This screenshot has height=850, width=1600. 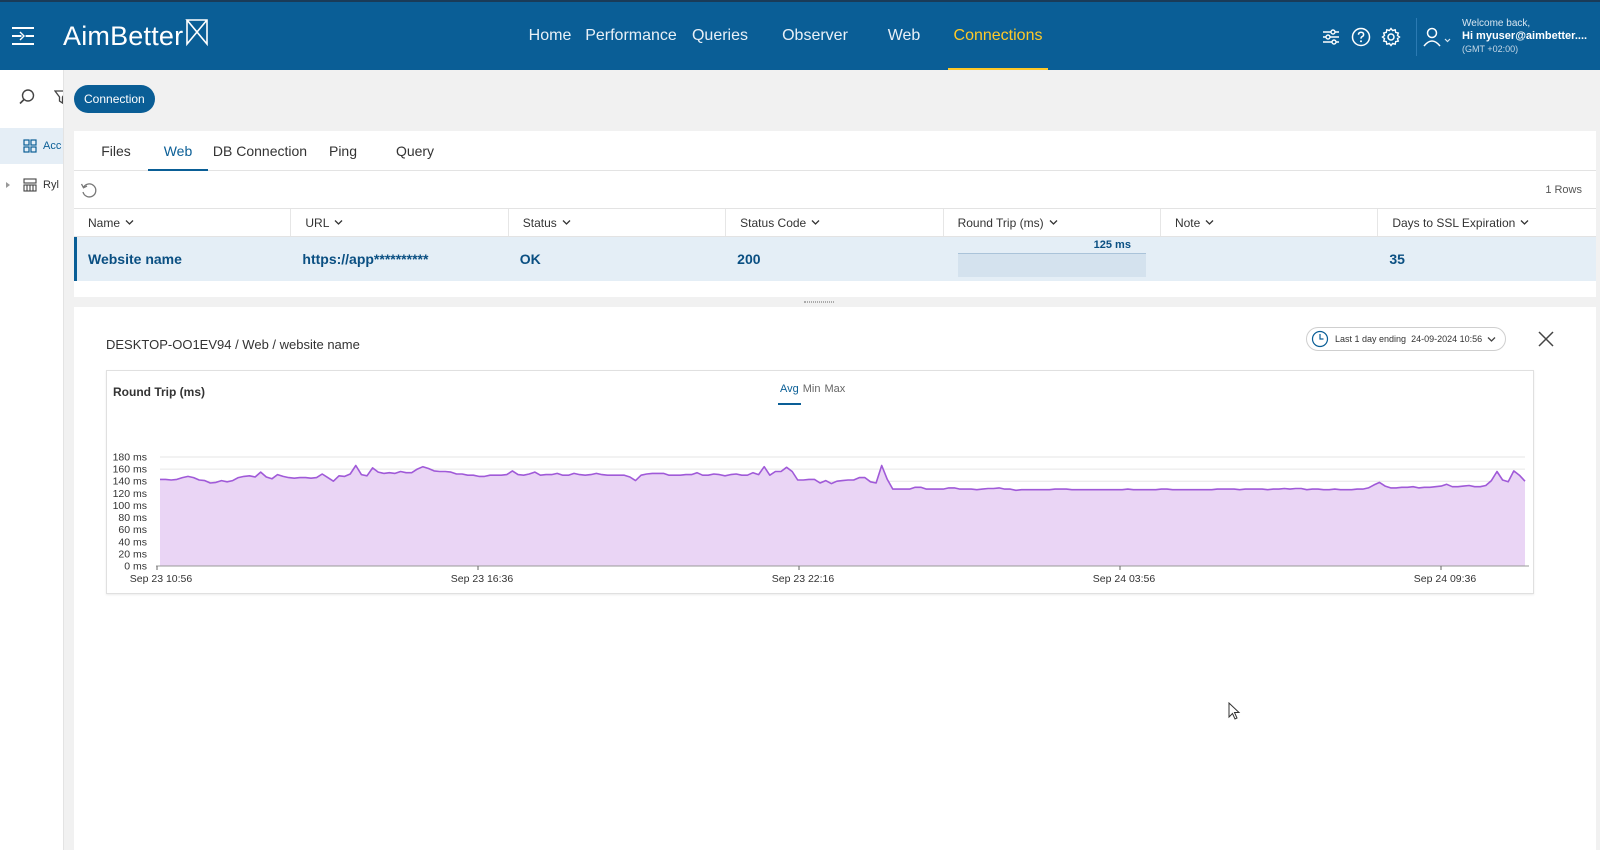 What do you see at coordinates (835, 190) in the screenshot?
I see `table-toolbar: 1 Rows` at bounding box center [835, 190].